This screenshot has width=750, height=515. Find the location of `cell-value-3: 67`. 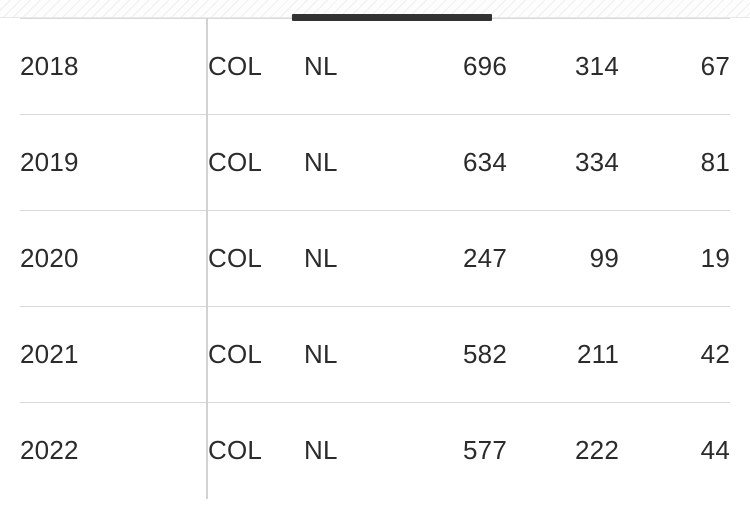

cell-value-3: 67 is located at coordinates (674, 66).